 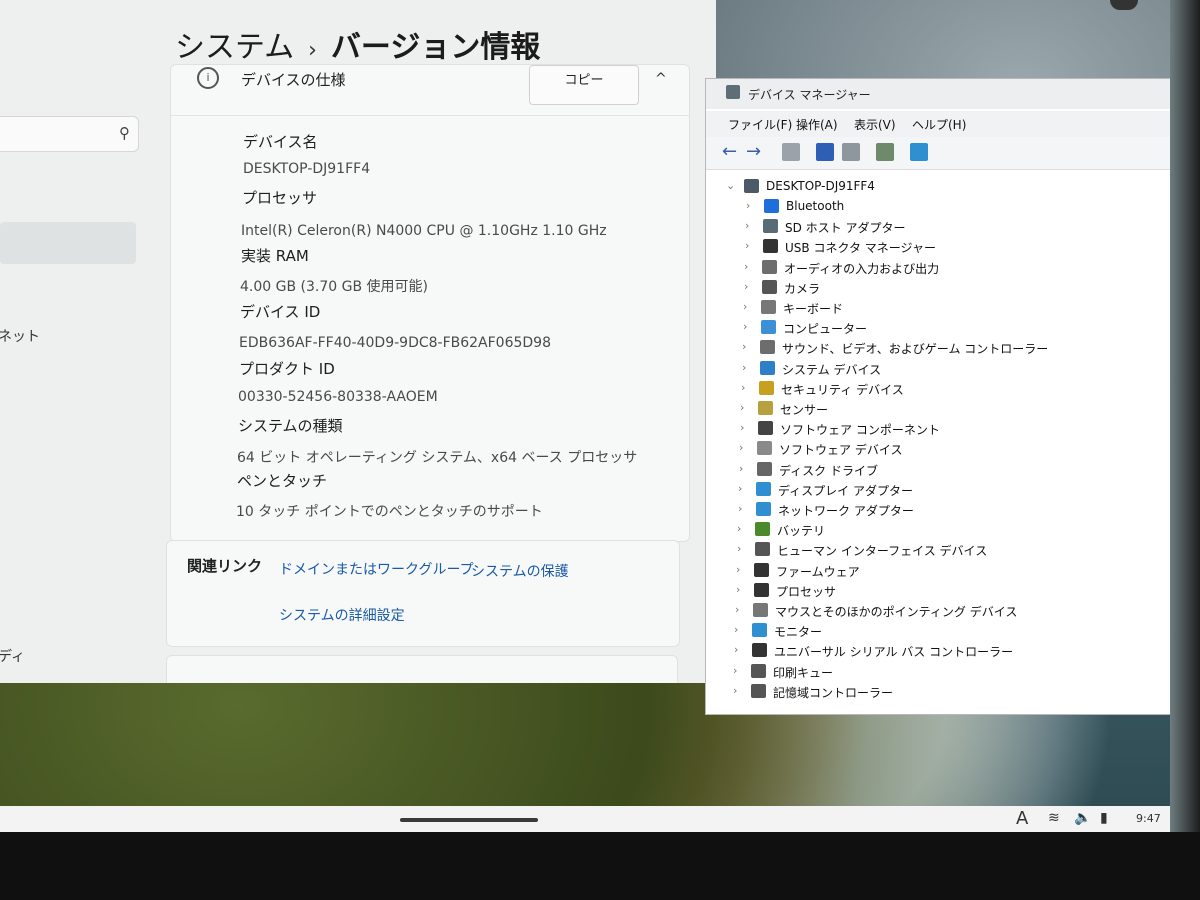 I want to click on battery-tray-icon: ▮, so click(x=1104, y=818).